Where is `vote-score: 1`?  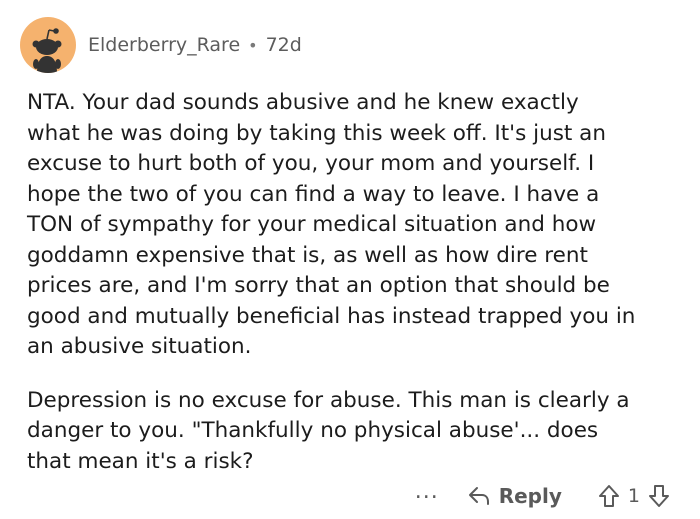 vote-score: 1 is located at coordinates (633, 496).